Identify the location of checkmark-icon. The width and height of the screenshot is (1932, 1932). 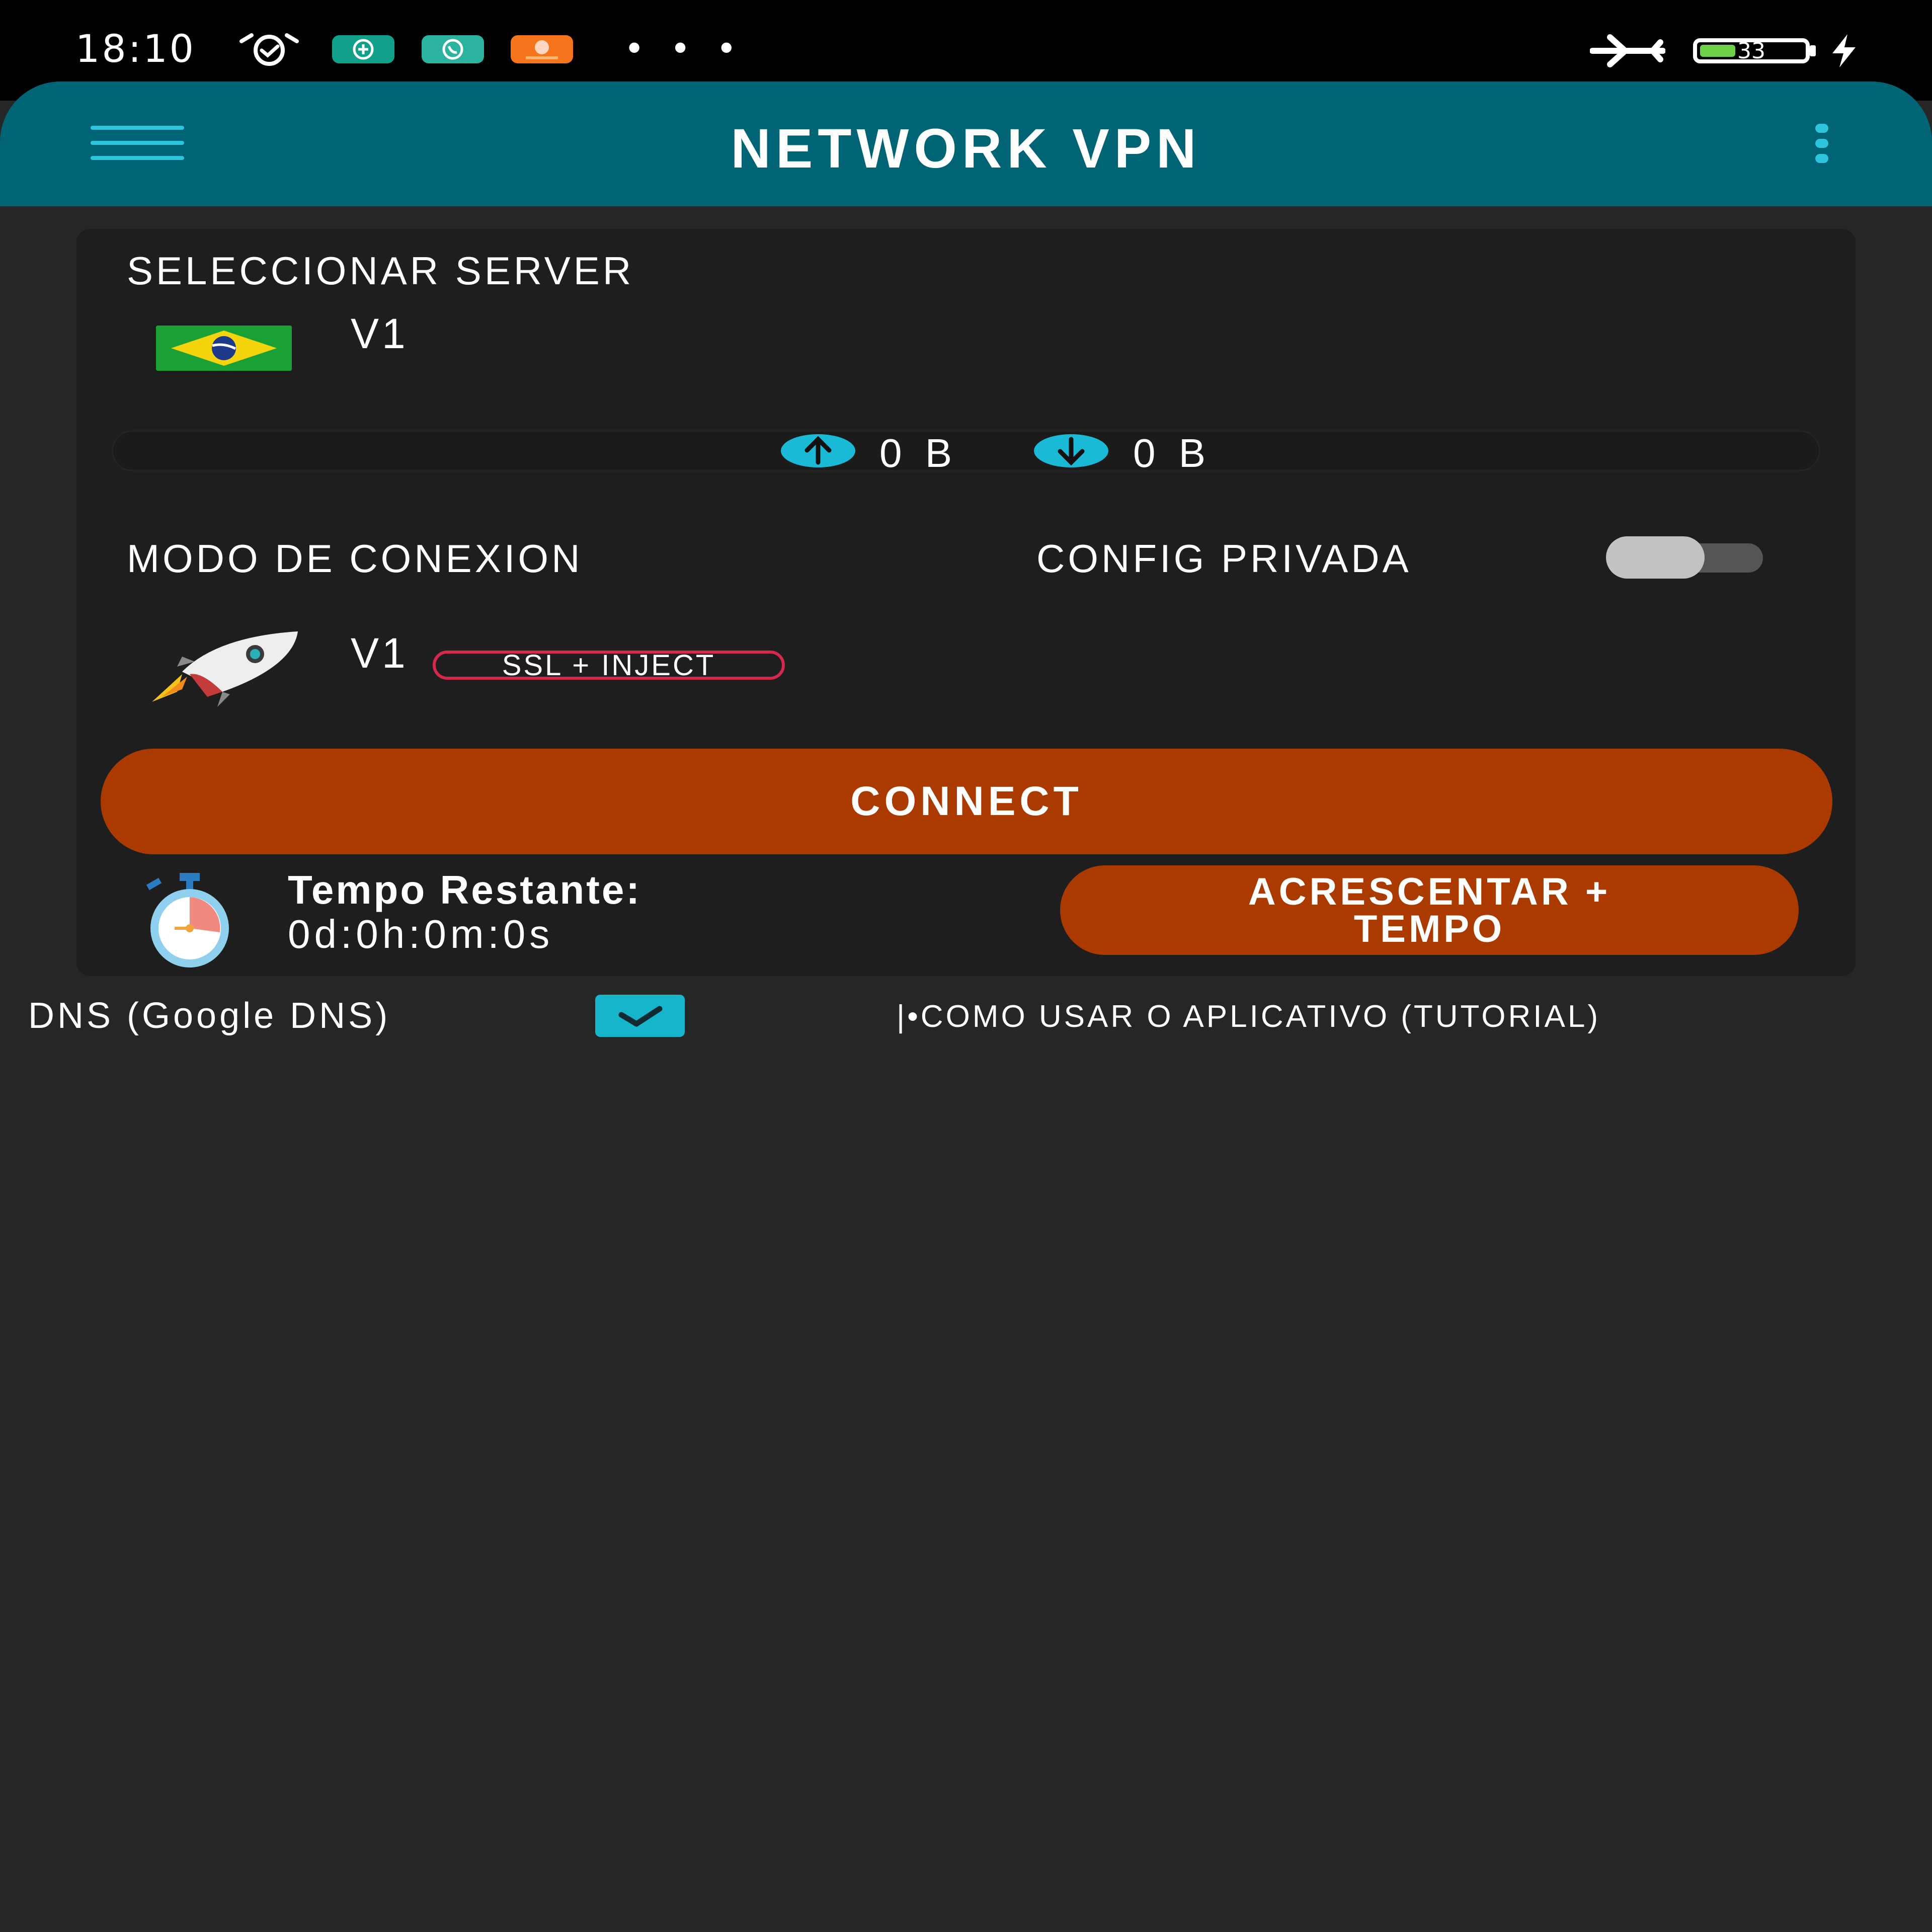
(640, 1017).